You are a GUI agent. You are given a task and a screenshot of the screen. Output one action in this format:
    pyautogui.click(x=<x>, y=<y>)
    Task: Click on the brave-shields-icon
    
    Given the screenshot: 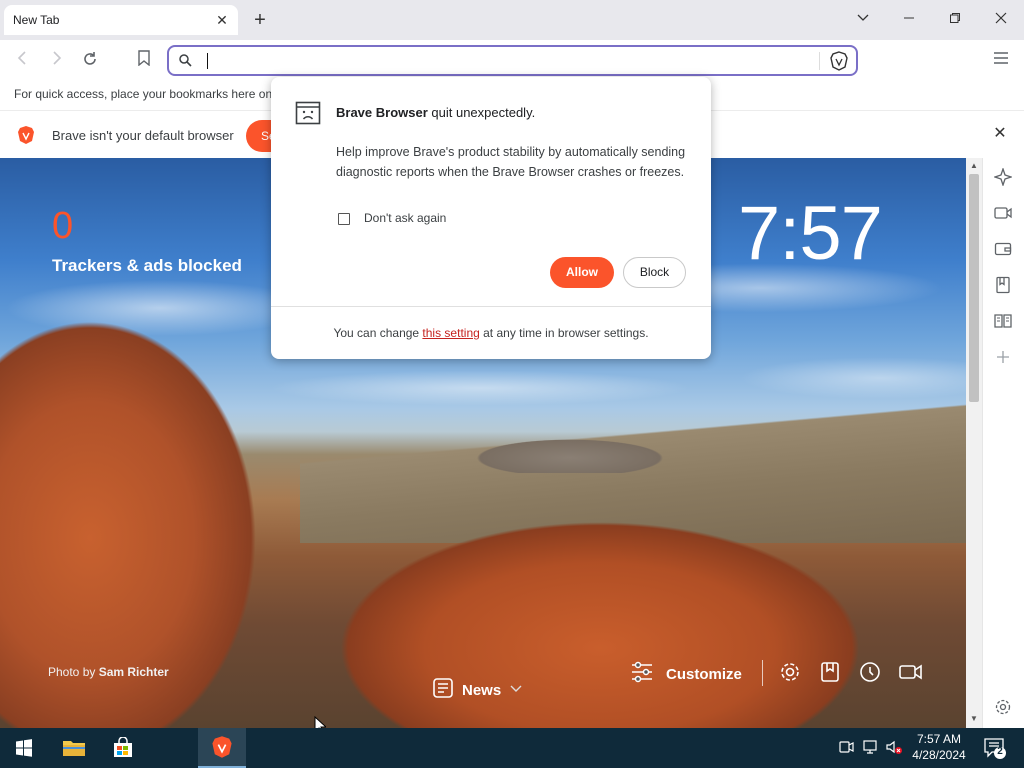 What is the action you would take?
    pyautogui.click(x=839, y=62)
    